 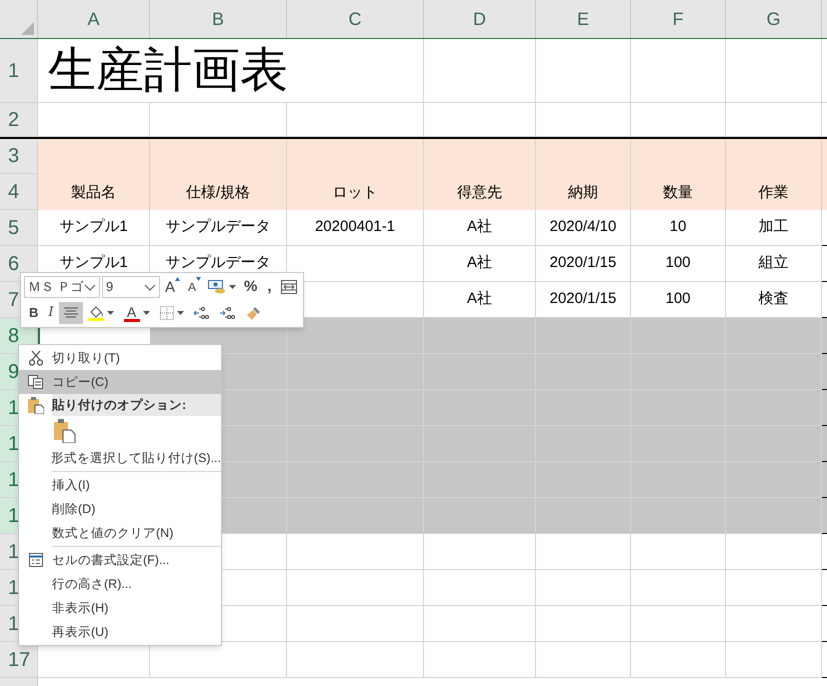 I want to click on column-heading-cell: 納期, so click(x=583, y=192).